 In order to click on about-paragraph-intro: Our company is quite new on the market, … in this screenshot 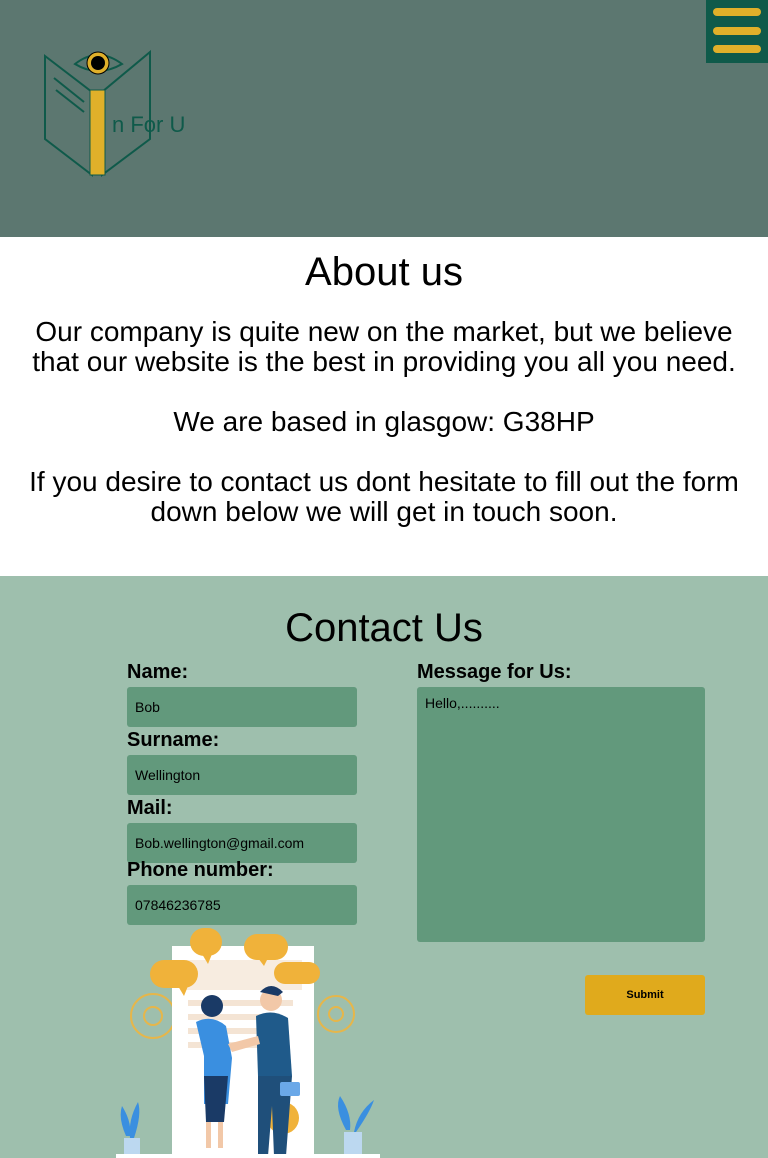, I will do `click(384, 346)`.